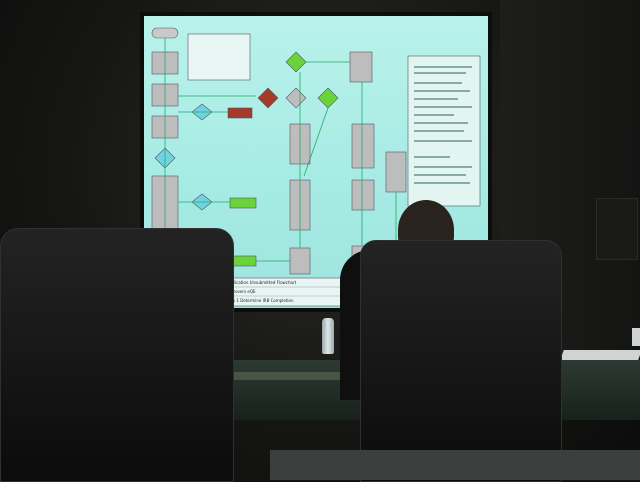 This screenshot has width=640, height=482. What do you see at coordinates (243, 203) in the screenshot?
I see `flow-box-green` at bounding box center [243, 203].